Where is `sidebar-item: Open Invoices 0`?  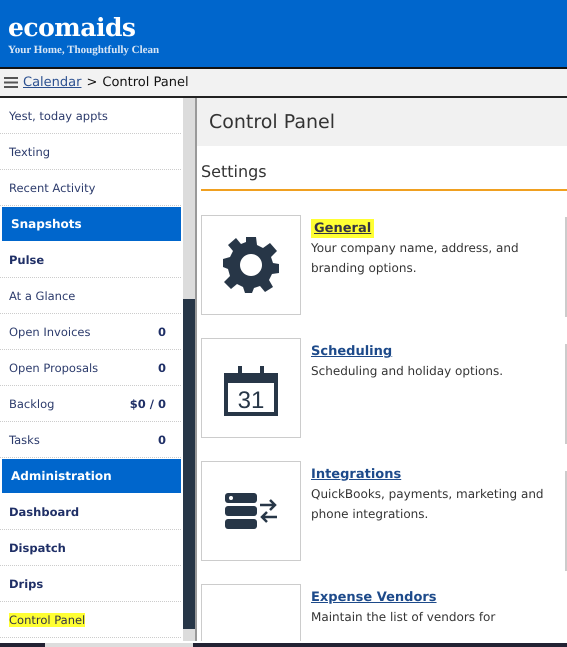
sidebar-item: Open Invoices 0 is located at coordinates (90, 332).